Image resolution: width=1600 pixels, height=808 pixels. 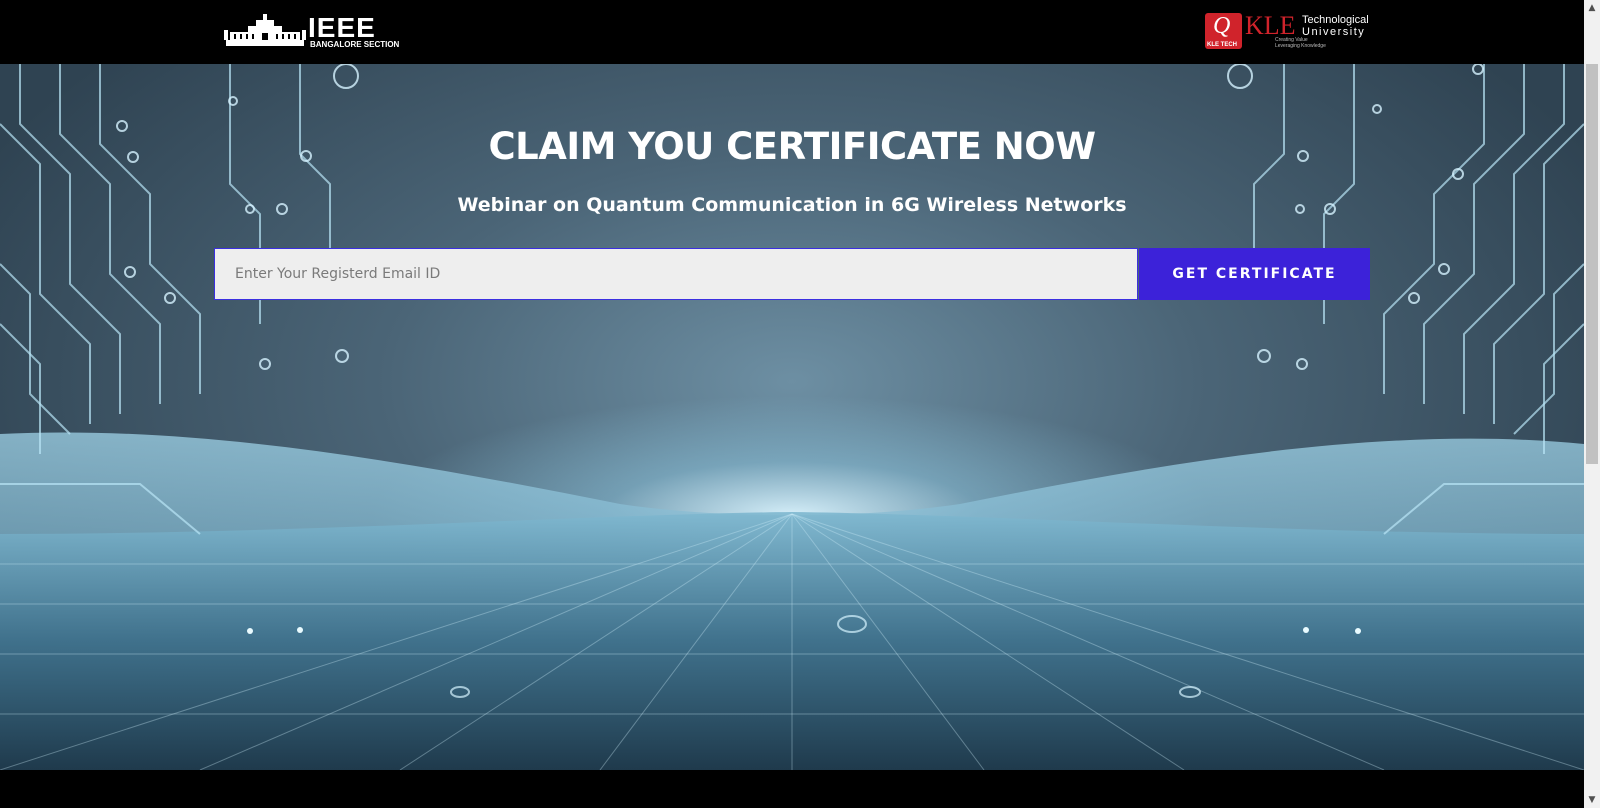 I want to click on certificate-form: GET CERTIFICATE, so click(x=792, y=274).